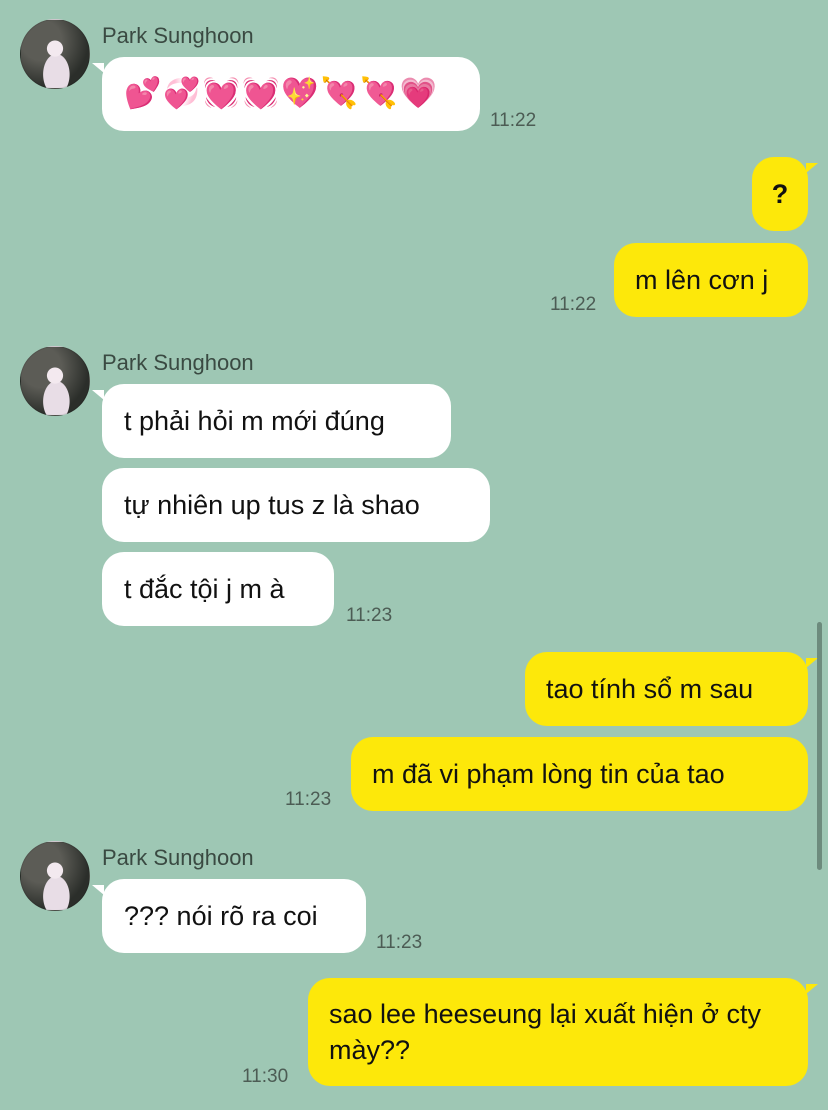 This screenshot has height=1110, width=828. I want to click on message-text: ?, so click(780, 194).